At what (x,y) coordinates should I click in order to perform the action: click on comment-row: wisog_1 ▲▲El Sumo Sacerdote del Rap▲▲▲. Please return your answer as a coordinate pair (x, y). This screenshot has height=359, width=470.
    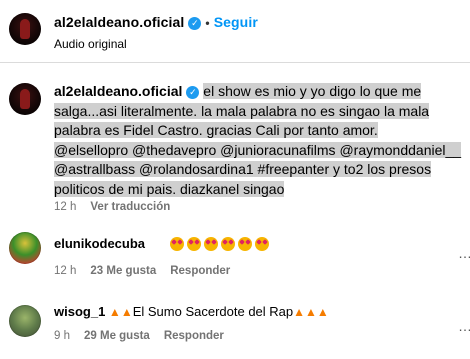
    Looking at the image, I should click on (191, 311).